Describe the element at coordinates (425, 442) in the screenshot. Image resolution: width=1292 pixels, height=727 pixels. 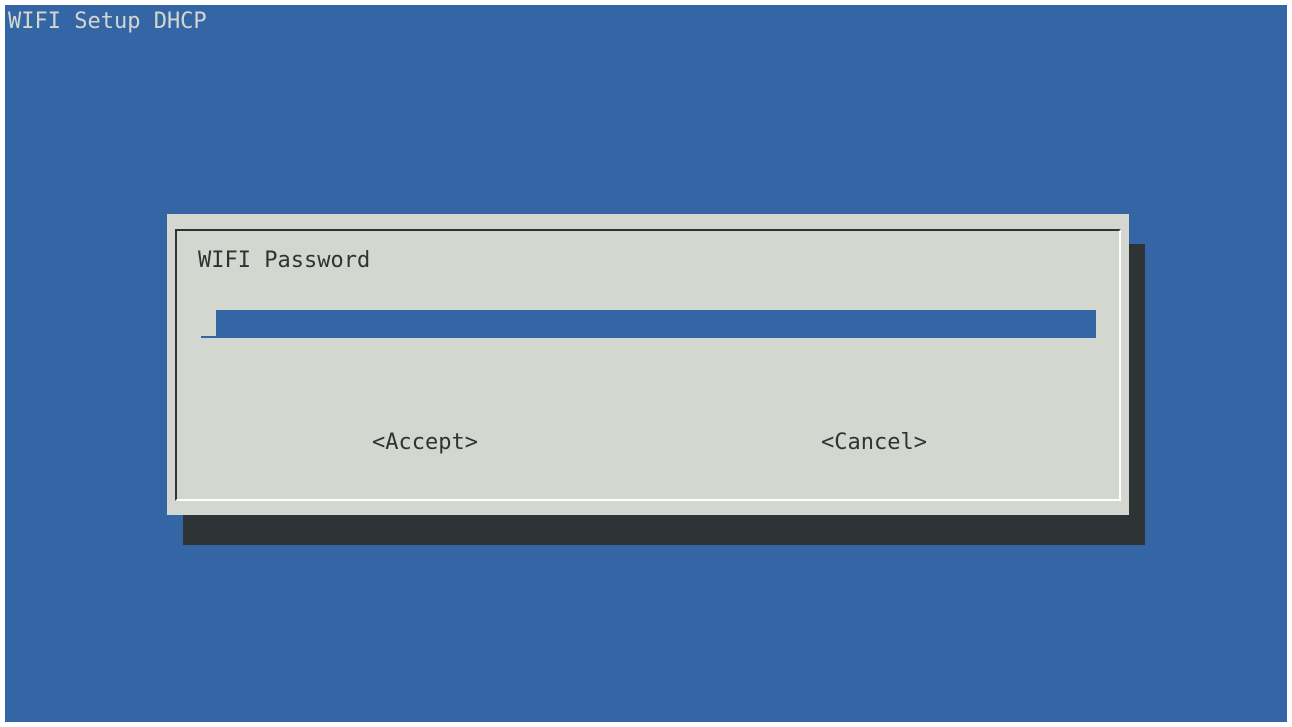
I see `accept-button: <Accept>` at that location.